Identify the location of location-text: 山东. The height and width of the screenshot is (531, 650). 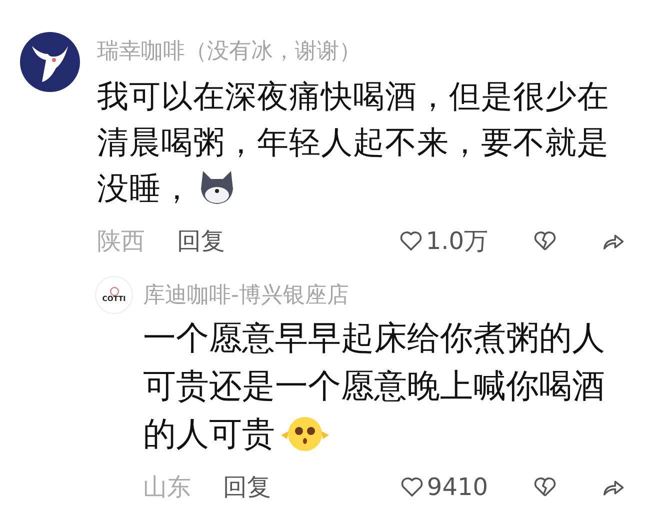
(167, 487).